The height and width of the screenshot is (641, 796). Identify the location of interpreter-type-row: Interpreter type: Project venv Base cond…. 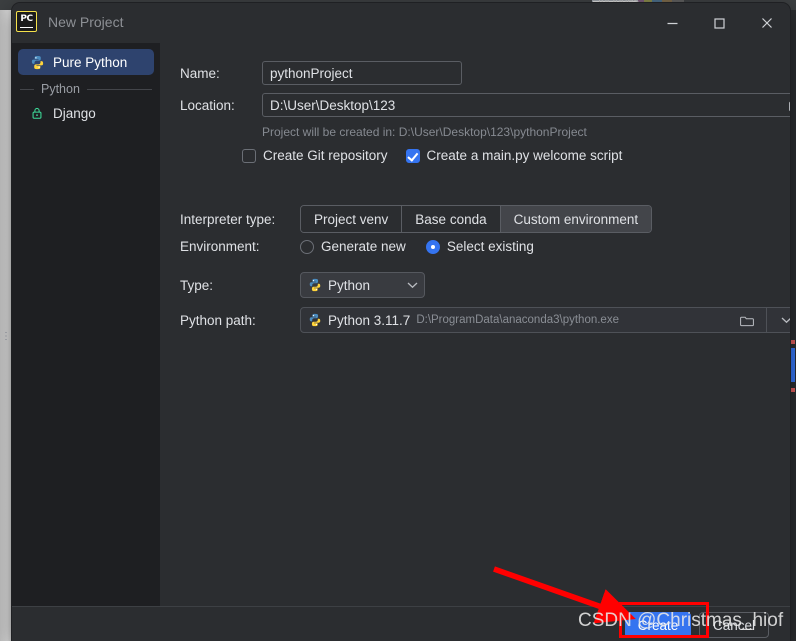
(416, 219).